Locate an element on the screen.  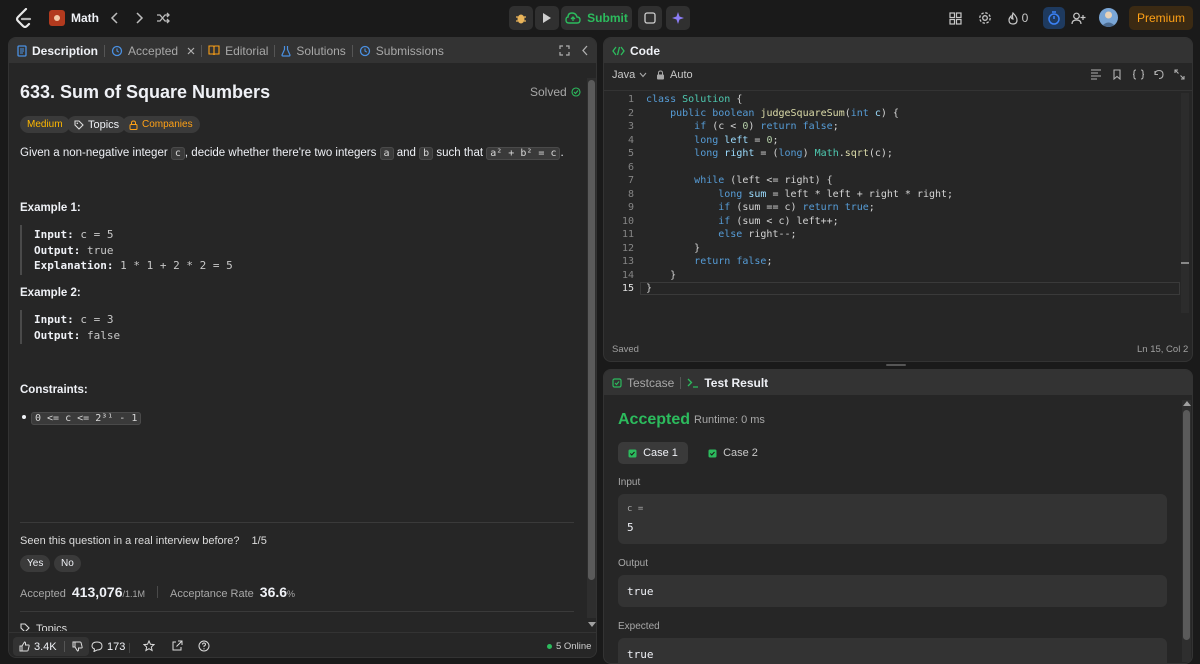
comment-icon is located at coordinates (97, 646).